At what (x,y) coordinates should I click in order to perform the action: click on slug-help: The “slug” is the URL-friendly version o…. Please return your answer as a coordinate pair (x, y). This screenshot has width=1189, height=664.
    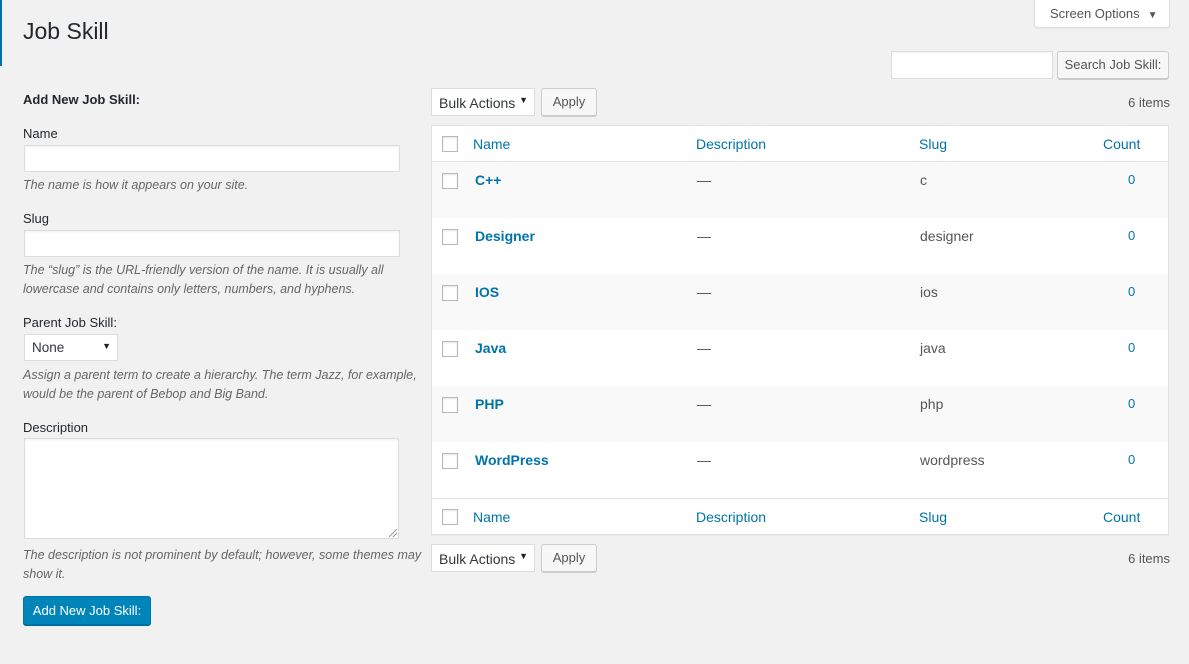
    Looking at the image, I should click on (203, 279).